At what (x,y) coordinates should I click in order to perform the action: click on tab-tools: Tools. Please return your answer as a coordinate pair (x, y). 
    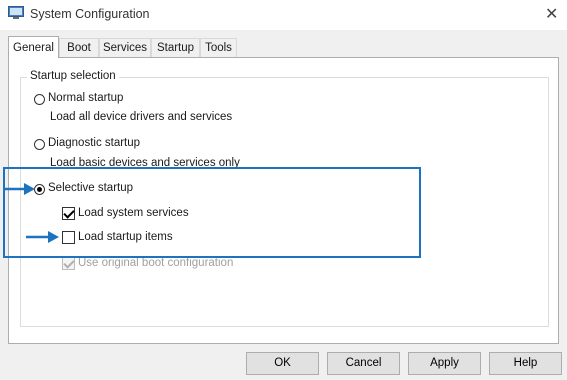
    Looking at the image, I should click on (218, 47).